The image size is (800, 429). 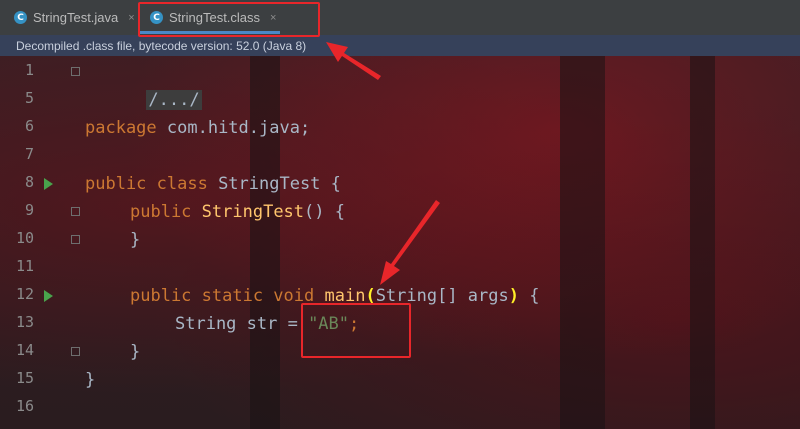 I want to click on annotation-arrows, so click(x=383, y=163).